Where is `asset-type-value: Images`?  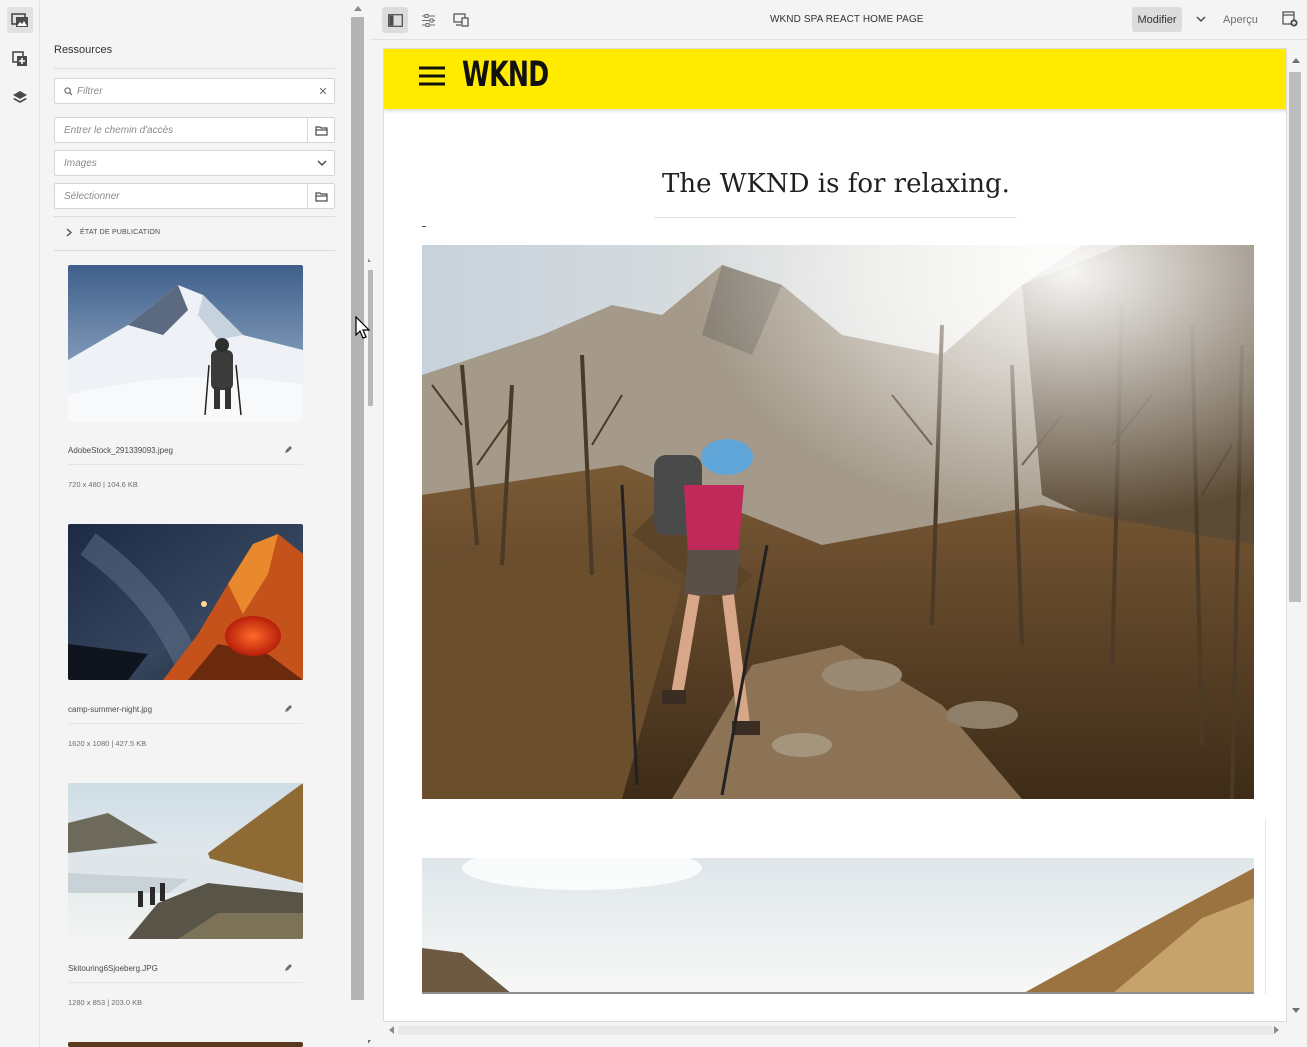 asset-type-value: Images is located at coordinates (80, 163).